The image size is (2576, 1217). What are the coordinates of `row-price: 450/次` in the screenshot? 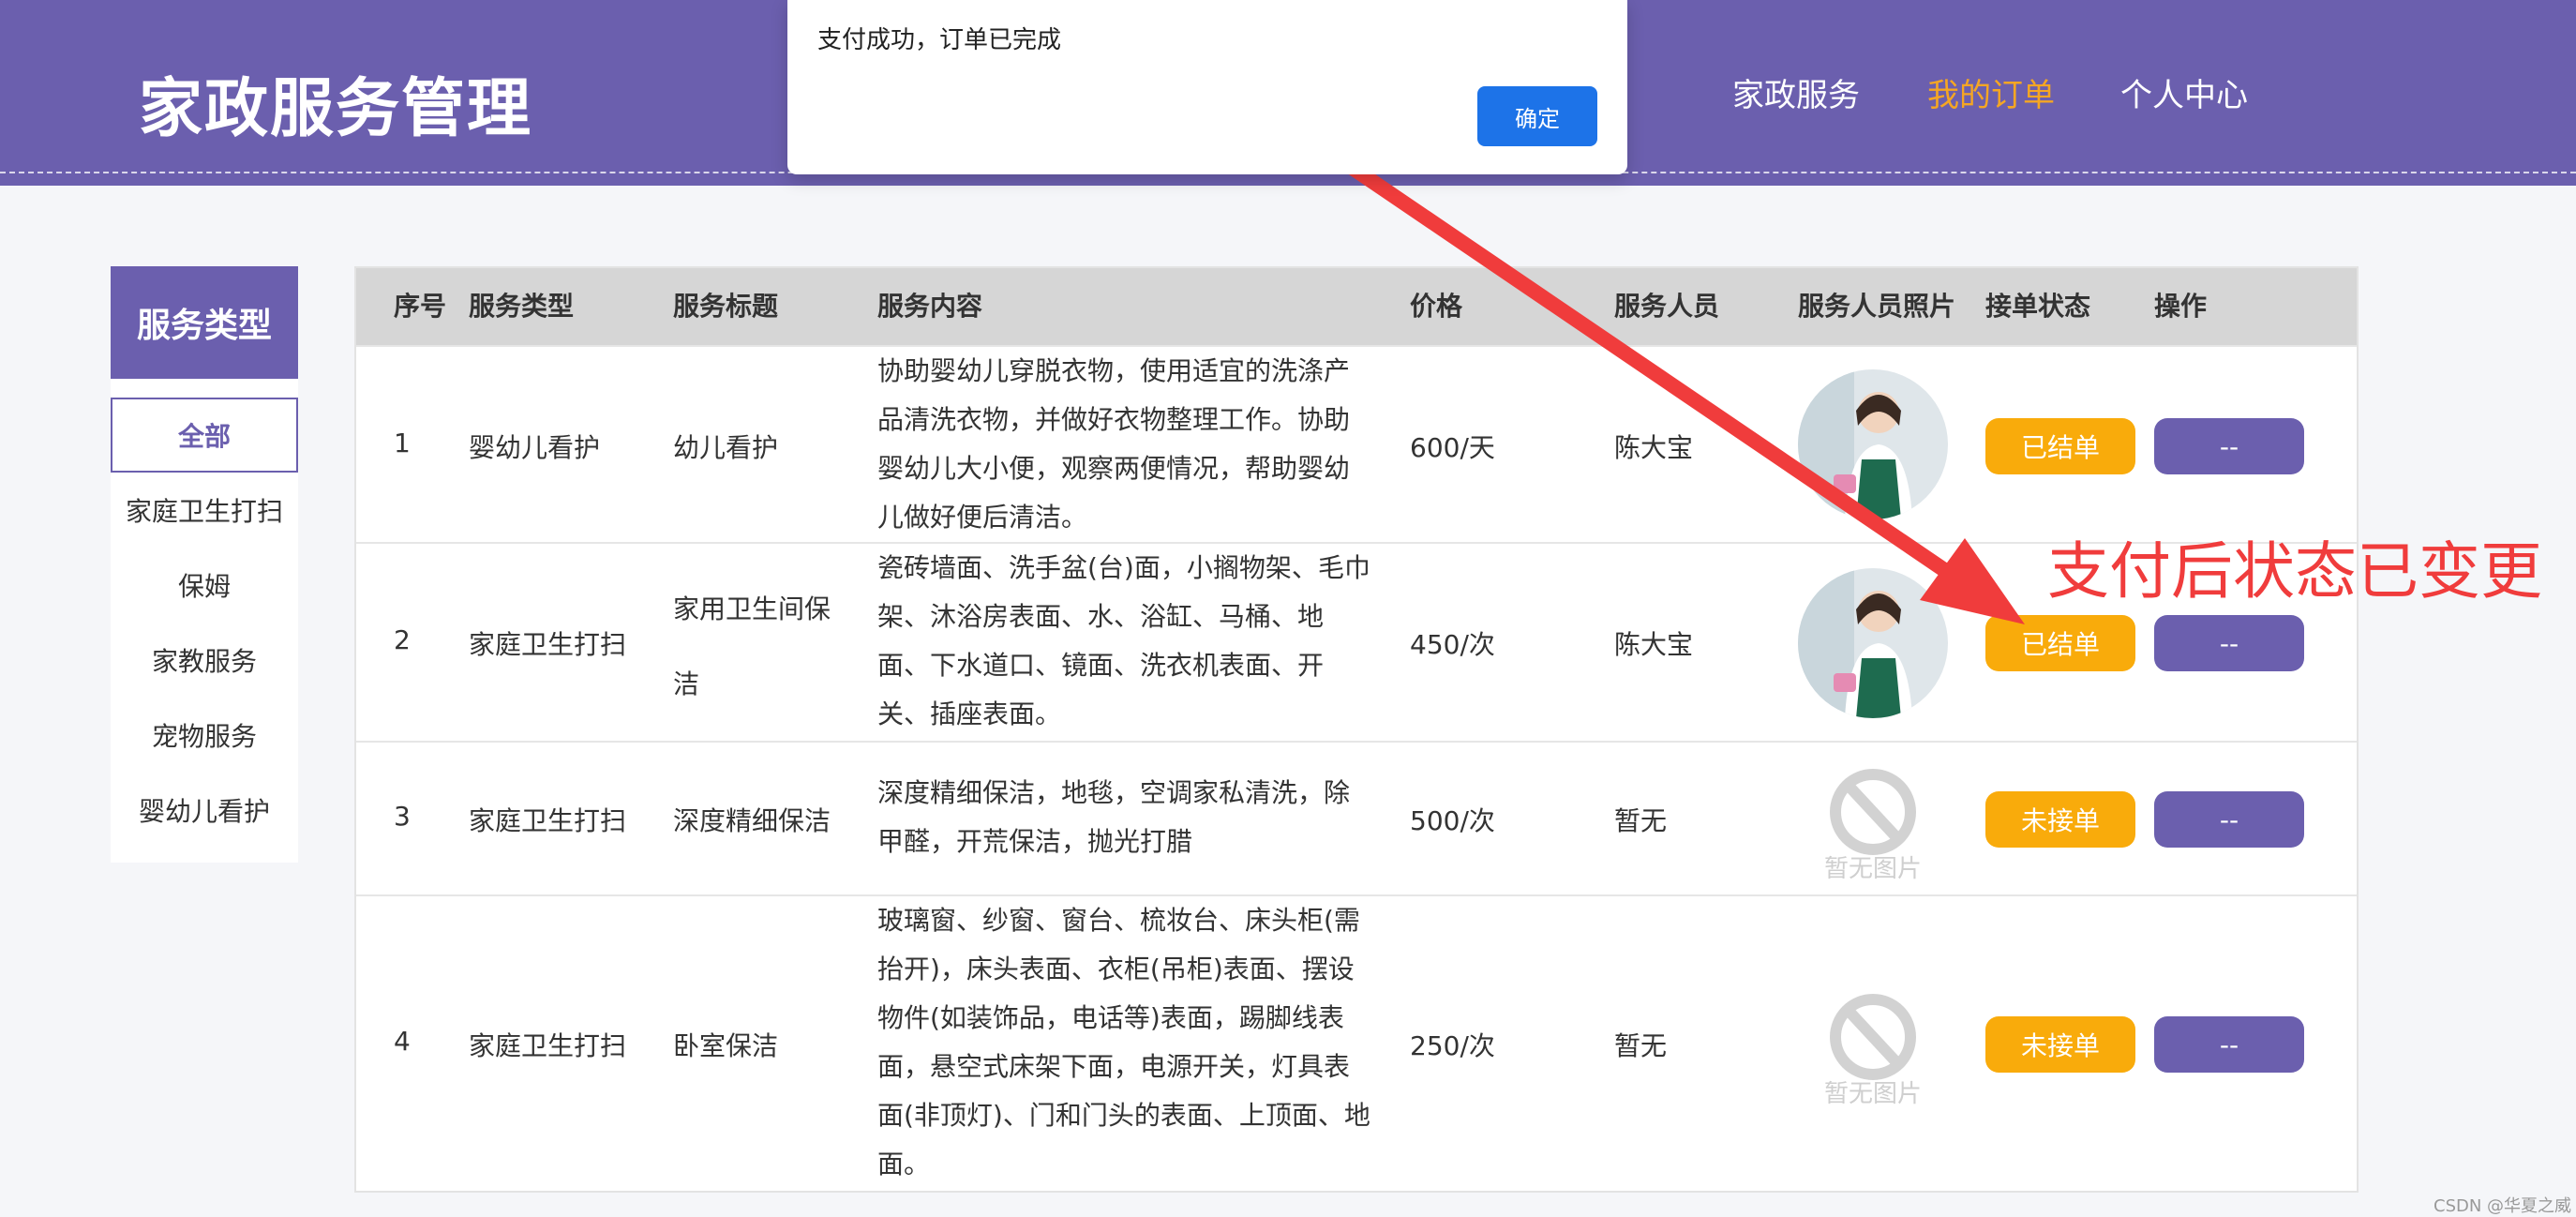 It's located at (1453, 644).